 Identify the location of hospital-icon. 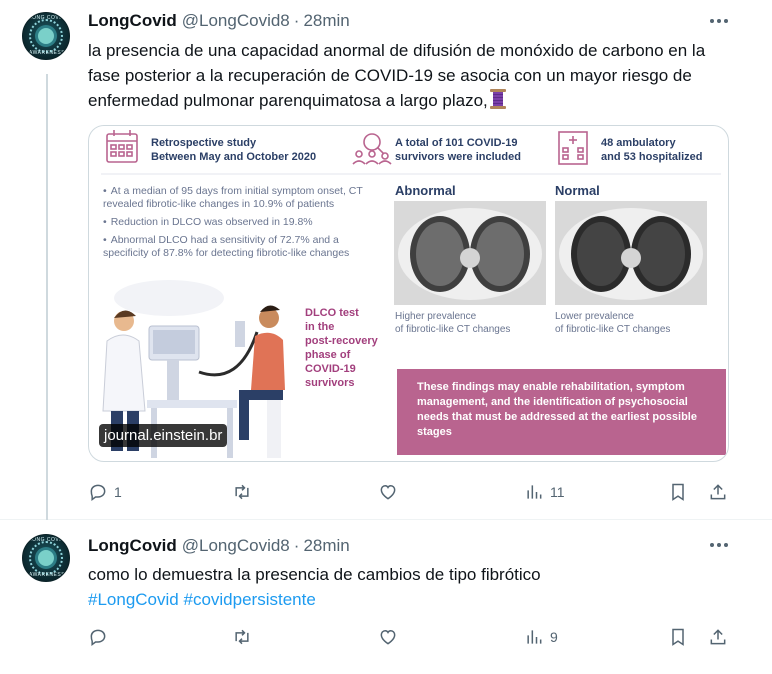
(573, 148).